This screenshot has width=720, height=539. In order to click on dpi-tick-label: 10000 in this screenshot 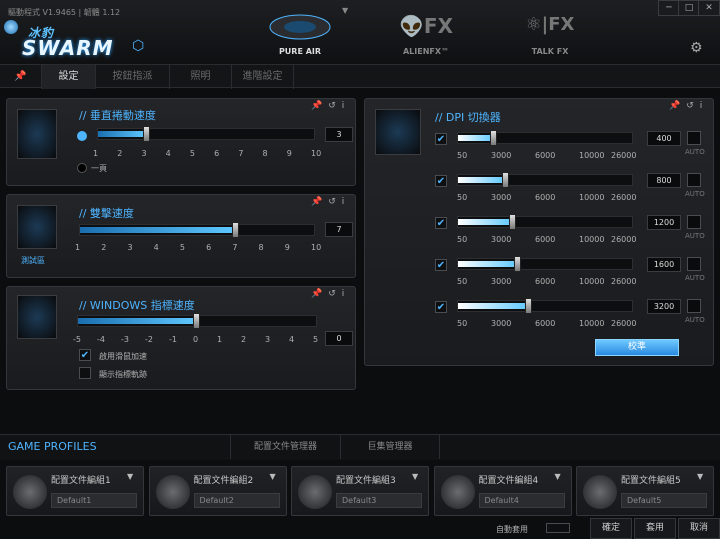, I will do `click(592, 323)`.